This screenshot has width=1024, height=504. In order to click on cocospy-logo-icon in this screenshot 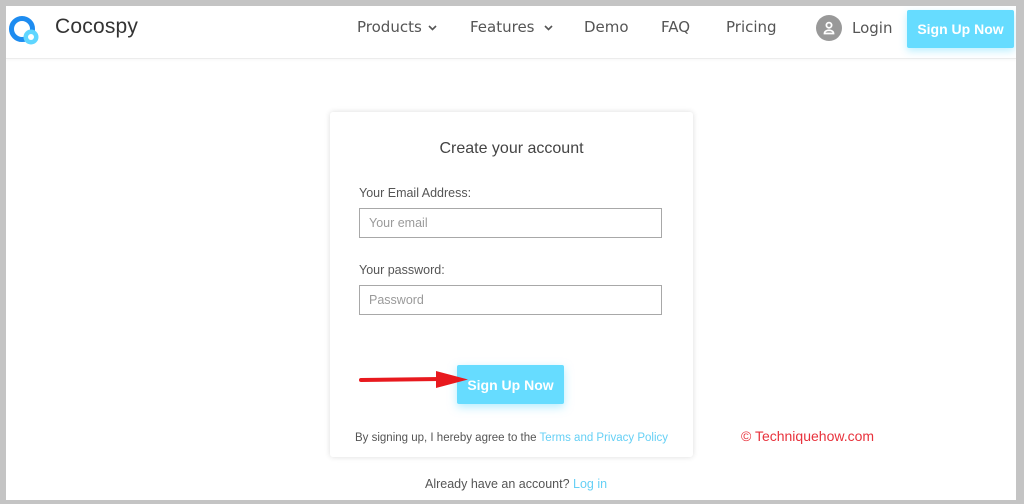, I will do `click(25, 31)`.